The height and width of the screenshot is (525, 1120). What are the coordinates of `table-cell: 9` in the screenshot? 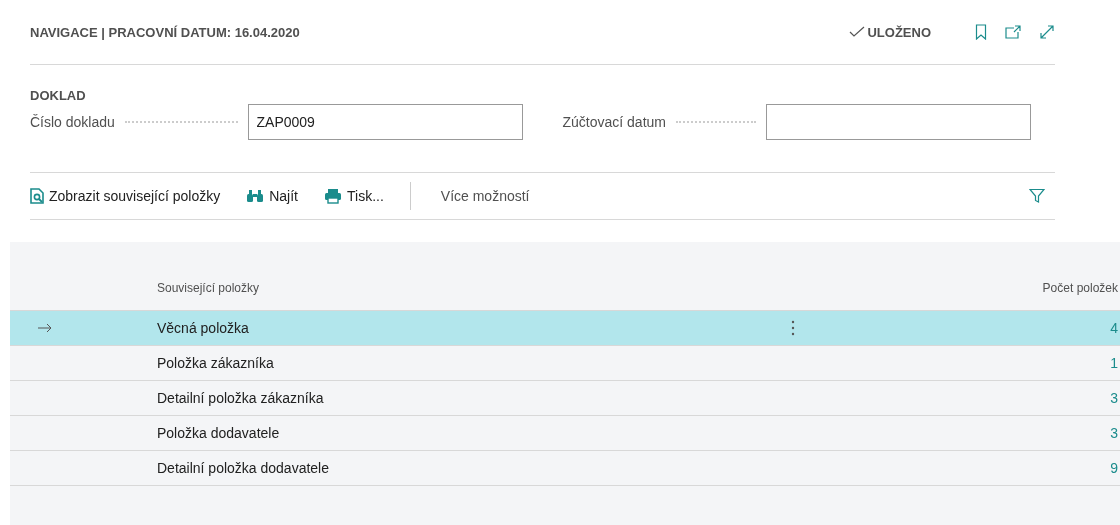 It's located at (1005, 468).